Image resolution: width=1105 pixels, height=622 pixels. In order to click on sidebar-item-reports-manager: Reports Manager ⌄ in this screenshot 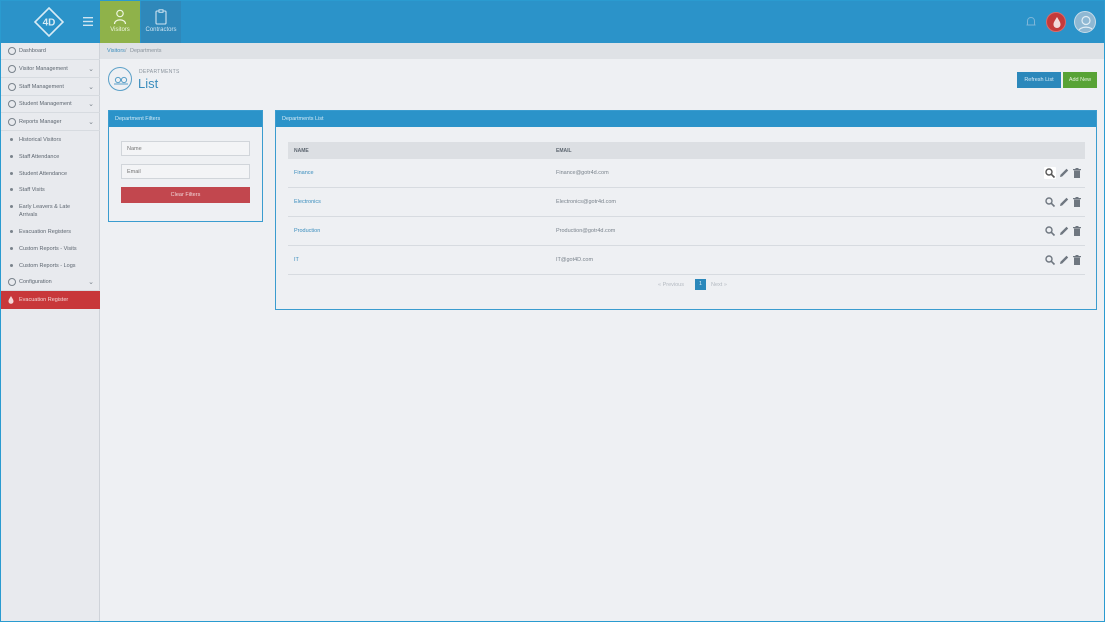, I will do `click(50, 122)`.